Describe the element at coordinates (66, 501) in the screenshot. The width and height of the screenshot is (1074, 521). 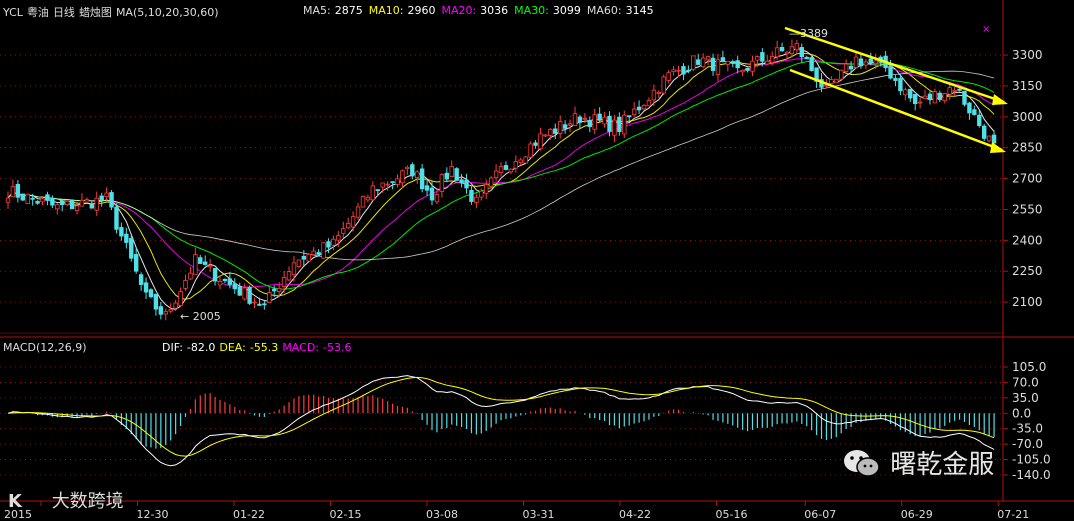
I see `watermark-left: K 大数跨境` at that location.